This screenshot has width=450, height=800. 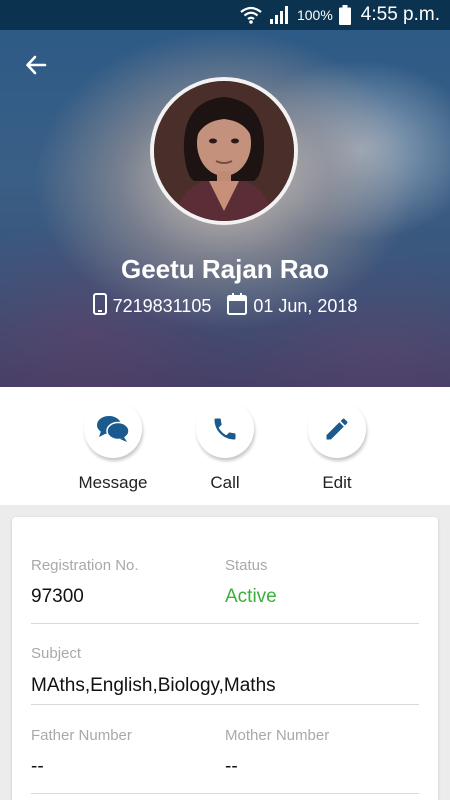 I want to click on arrow-left-icon, so click(x=36, y=65).